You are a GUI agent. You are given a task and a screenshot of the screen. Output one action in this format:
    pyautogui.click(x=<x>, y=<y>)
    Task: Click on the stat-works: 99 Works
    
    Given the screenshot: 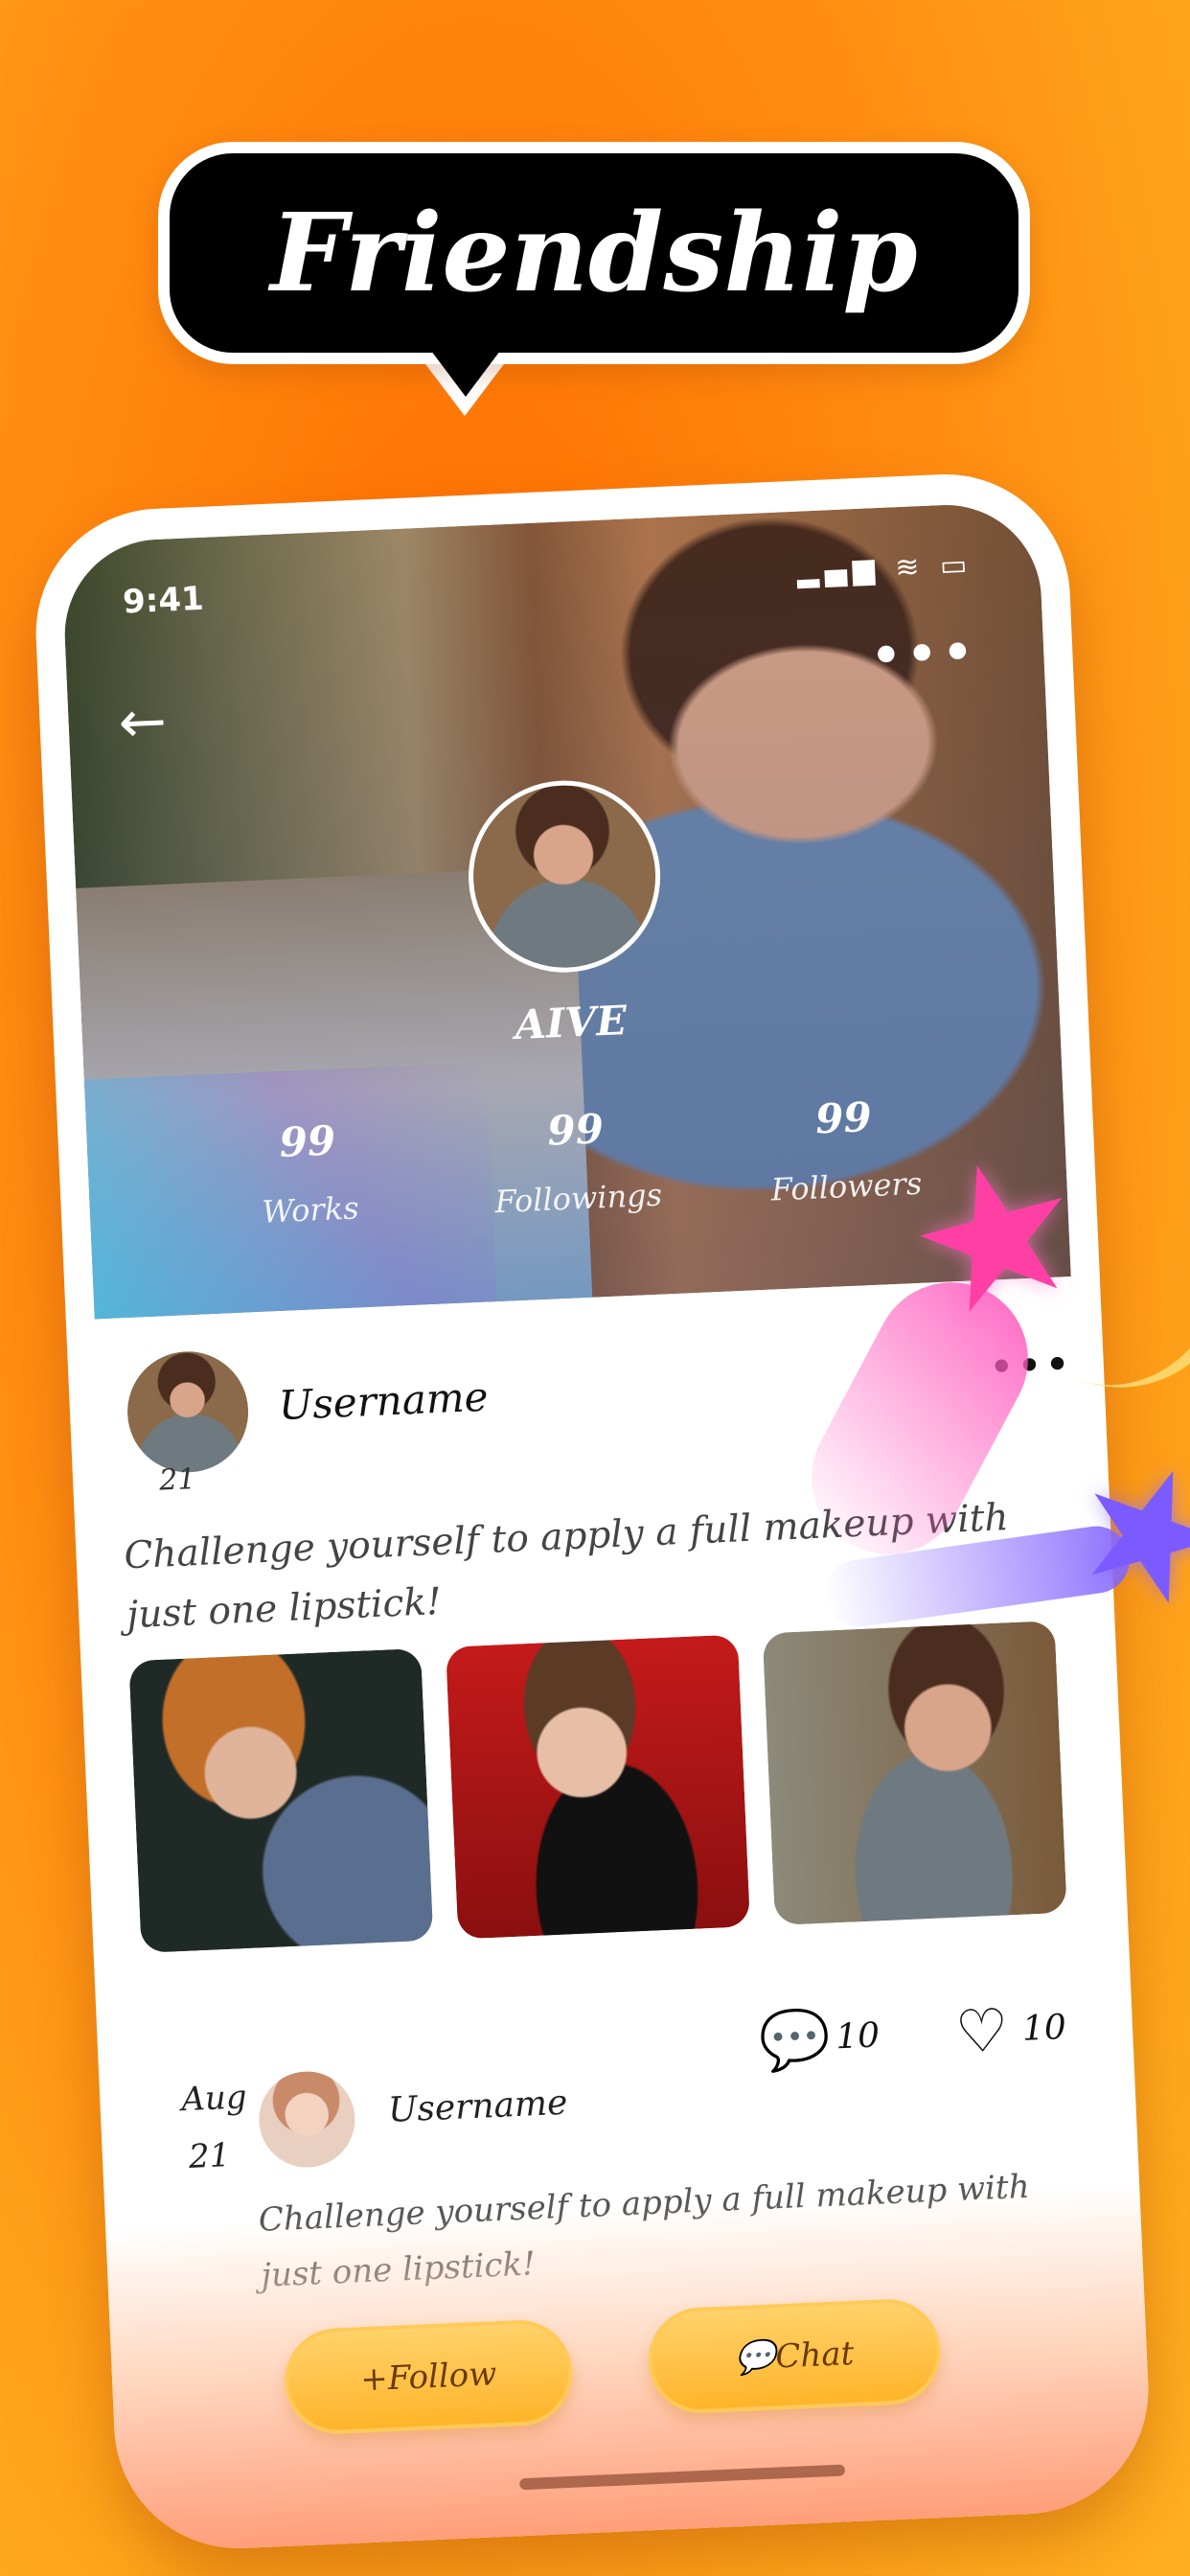 What is the action you would take?
    pyautogui.click(x=309, y=1173)
    